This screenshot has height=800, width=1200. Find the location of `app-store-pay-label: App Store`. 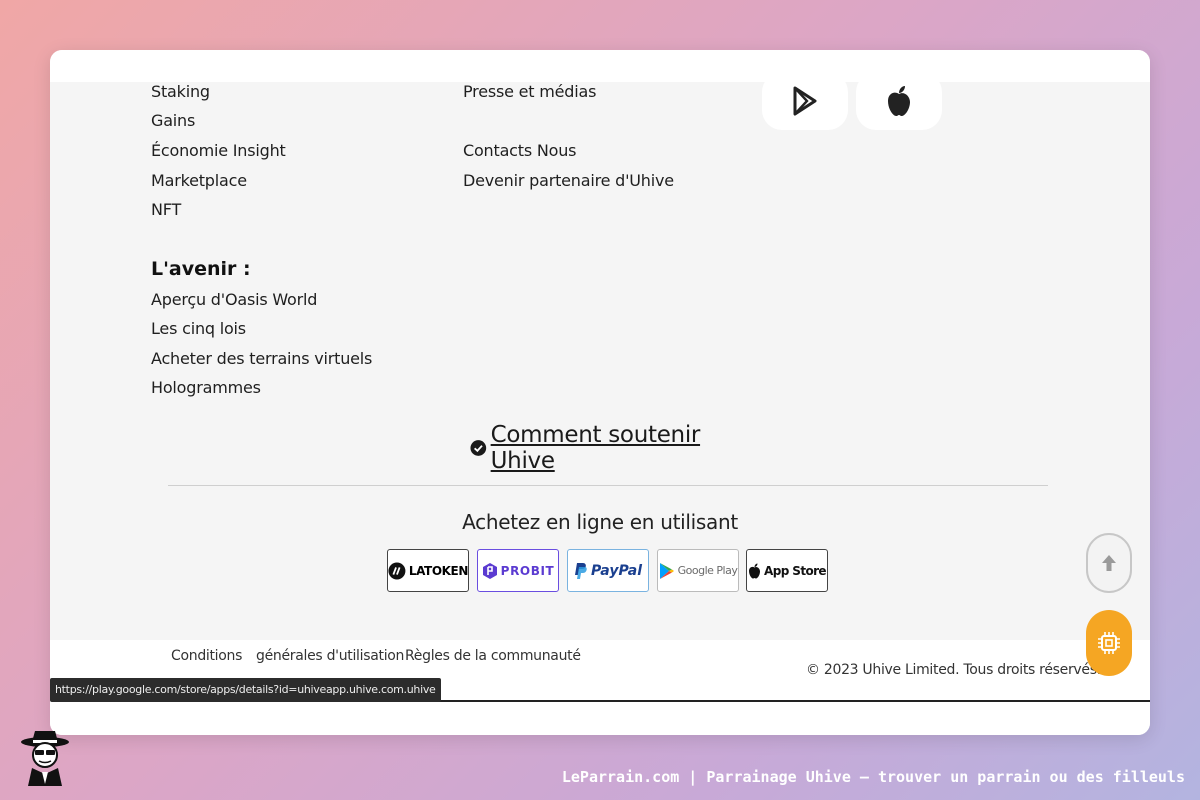

app-store-pay-label: App Store is located at coordinates (795, 570).